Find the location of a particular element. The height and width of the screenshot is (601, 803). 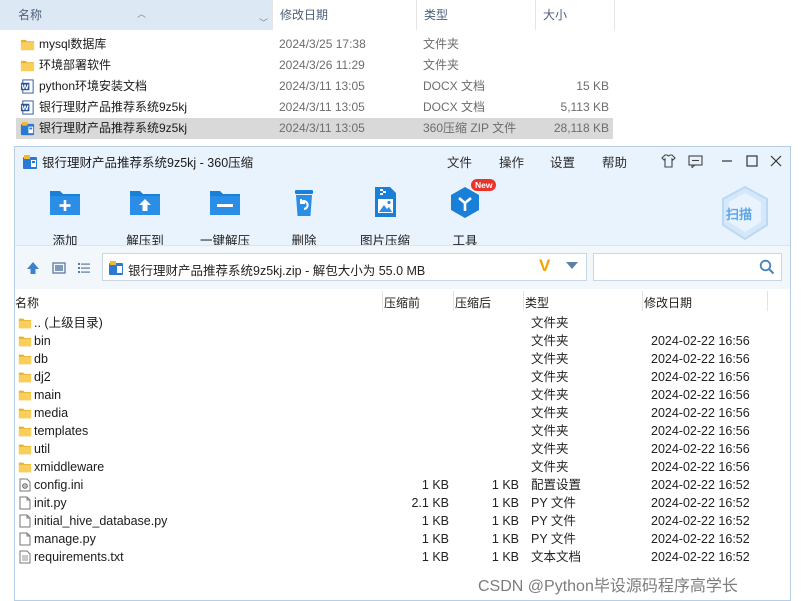

table-row: db 文件夹 2024-02-22 16:56 is located at coordinates (402, 359).